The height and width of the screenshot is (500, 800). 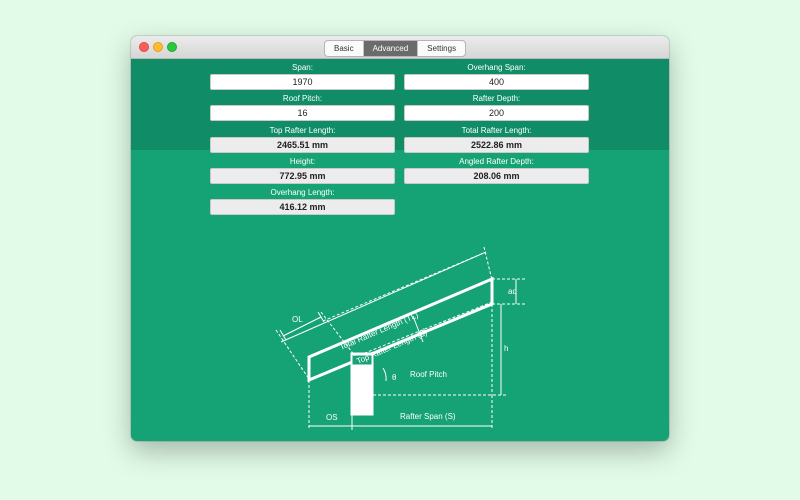 What do you see at coordinates (428, 374) in the screenshot?
I see `roof-pitch-text: Roof Pitch` at bounding box center [428, 374].